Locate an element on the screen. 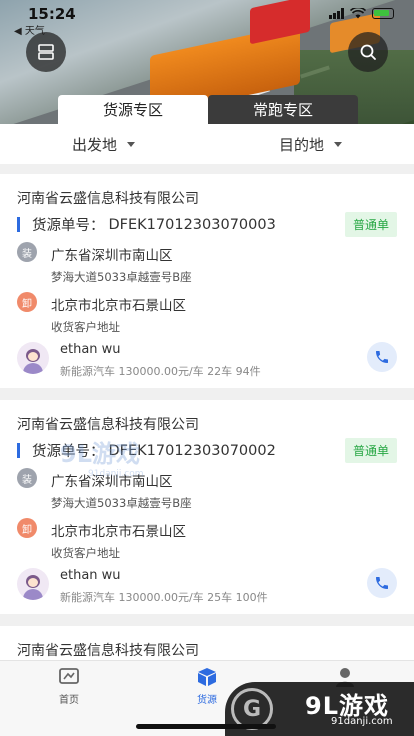  load-city: 广东省深圳市南山区 is located at coordinates (112, 256).